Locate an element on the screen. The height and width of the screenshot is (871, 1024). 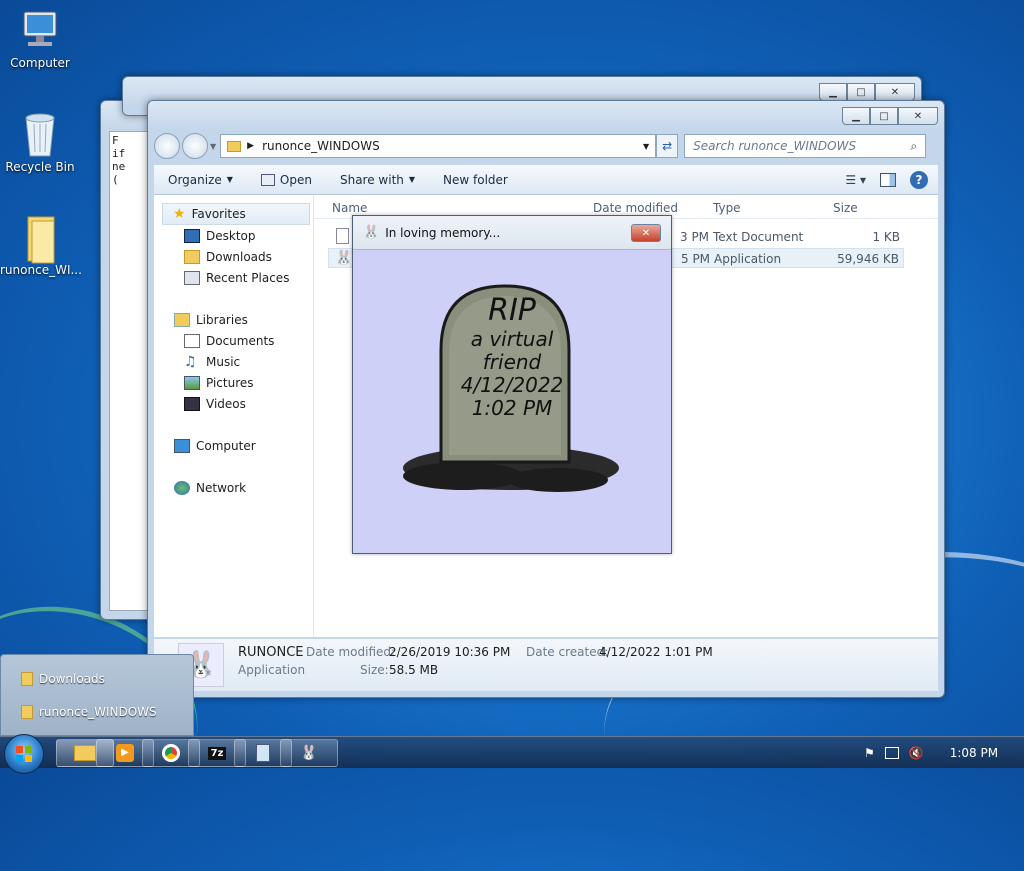
nav-computer: Computer is located at coordinates (215, 446).